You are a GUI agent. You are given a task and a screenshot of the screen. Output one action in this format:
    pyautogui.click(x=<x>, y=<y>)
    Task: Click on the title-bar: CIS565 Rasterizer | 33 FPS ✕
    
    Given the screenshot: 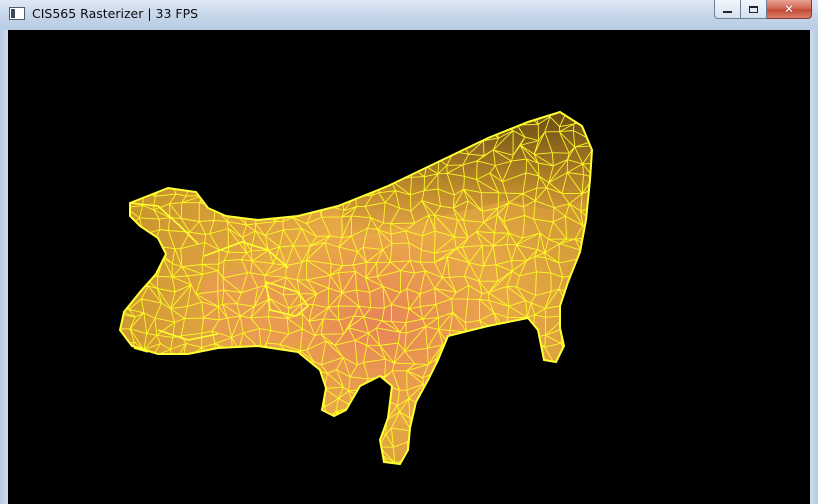 What is the action you would take?
    pyautogui.click(x=409, y=15)
    